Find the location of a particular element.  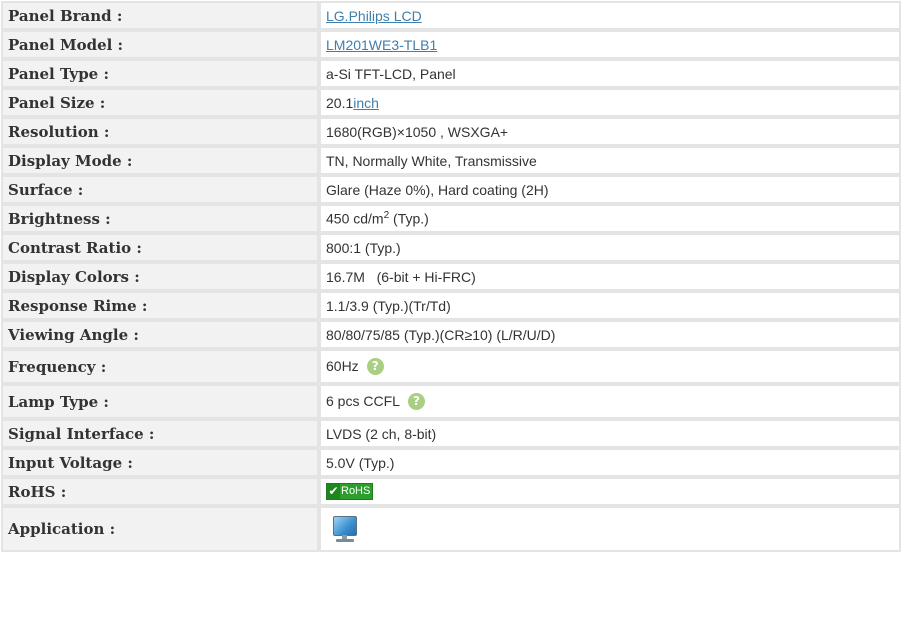

frequency-value: 60Hz is located at coordinates (342, 365).